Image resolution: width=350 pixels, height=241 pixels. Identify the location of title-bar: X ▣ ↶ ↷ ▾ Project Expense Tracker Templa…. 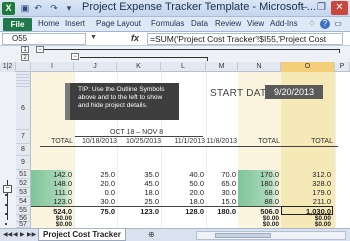
(175, 8).